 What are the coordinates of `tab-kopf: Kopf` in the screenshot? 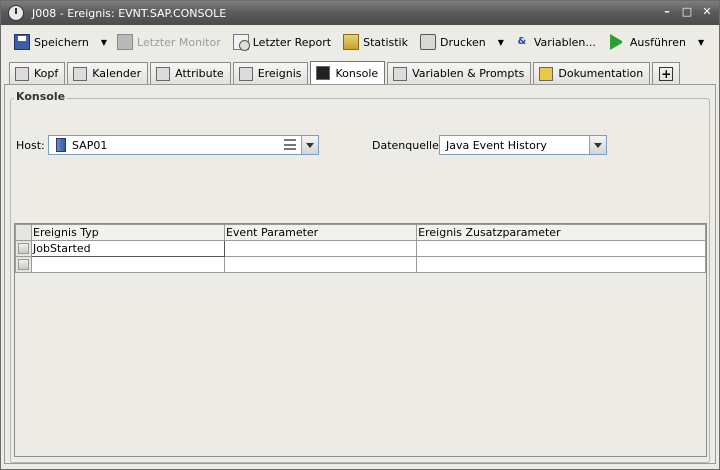 It's located at (37, 73).